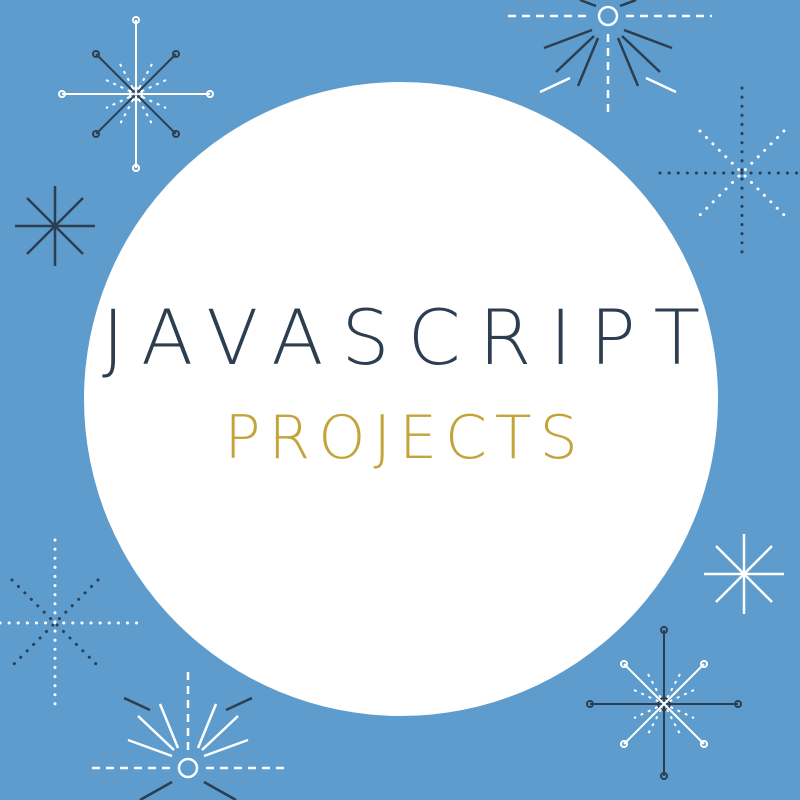  What do you see at coordinates (744, 574) in the screenshot?
I see `sparkle-icon` at bounding box center [744, 574].